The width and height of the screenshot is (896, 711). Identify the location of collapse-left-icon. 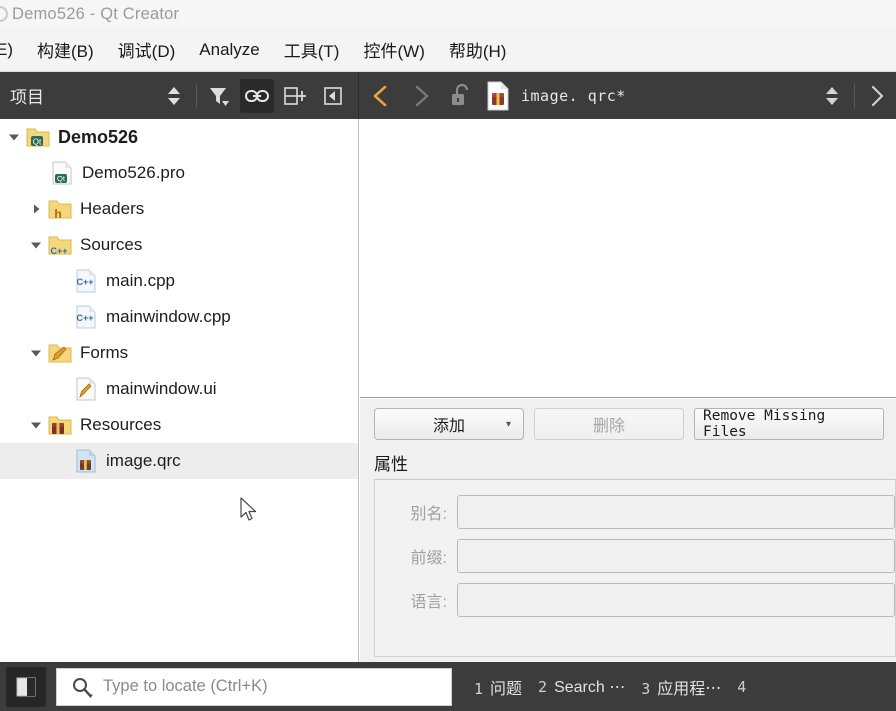
(333, 95).